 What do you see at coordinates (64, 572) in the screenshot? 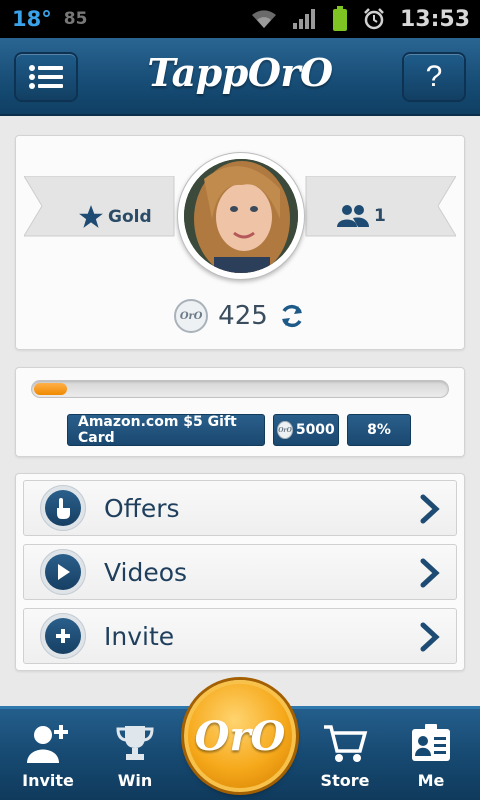
I see `play-icon` at bounding box center [64, 572].